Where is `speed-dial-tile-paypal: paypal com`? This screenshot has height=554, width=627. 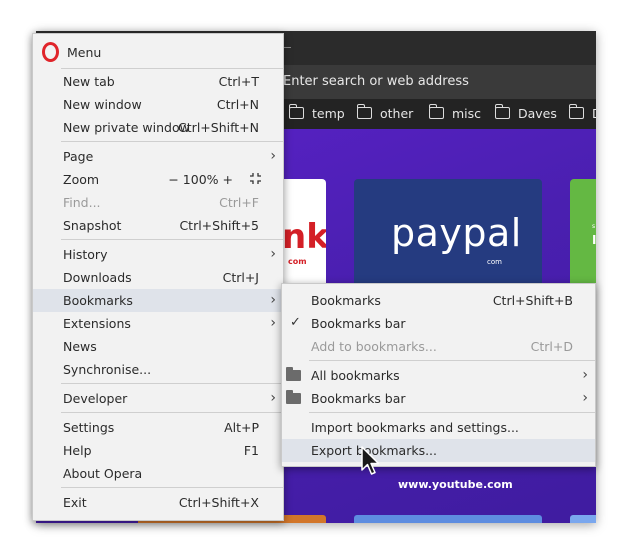 speed-dial-tile-paypal: paypal com is located at coordinates (448, 233).